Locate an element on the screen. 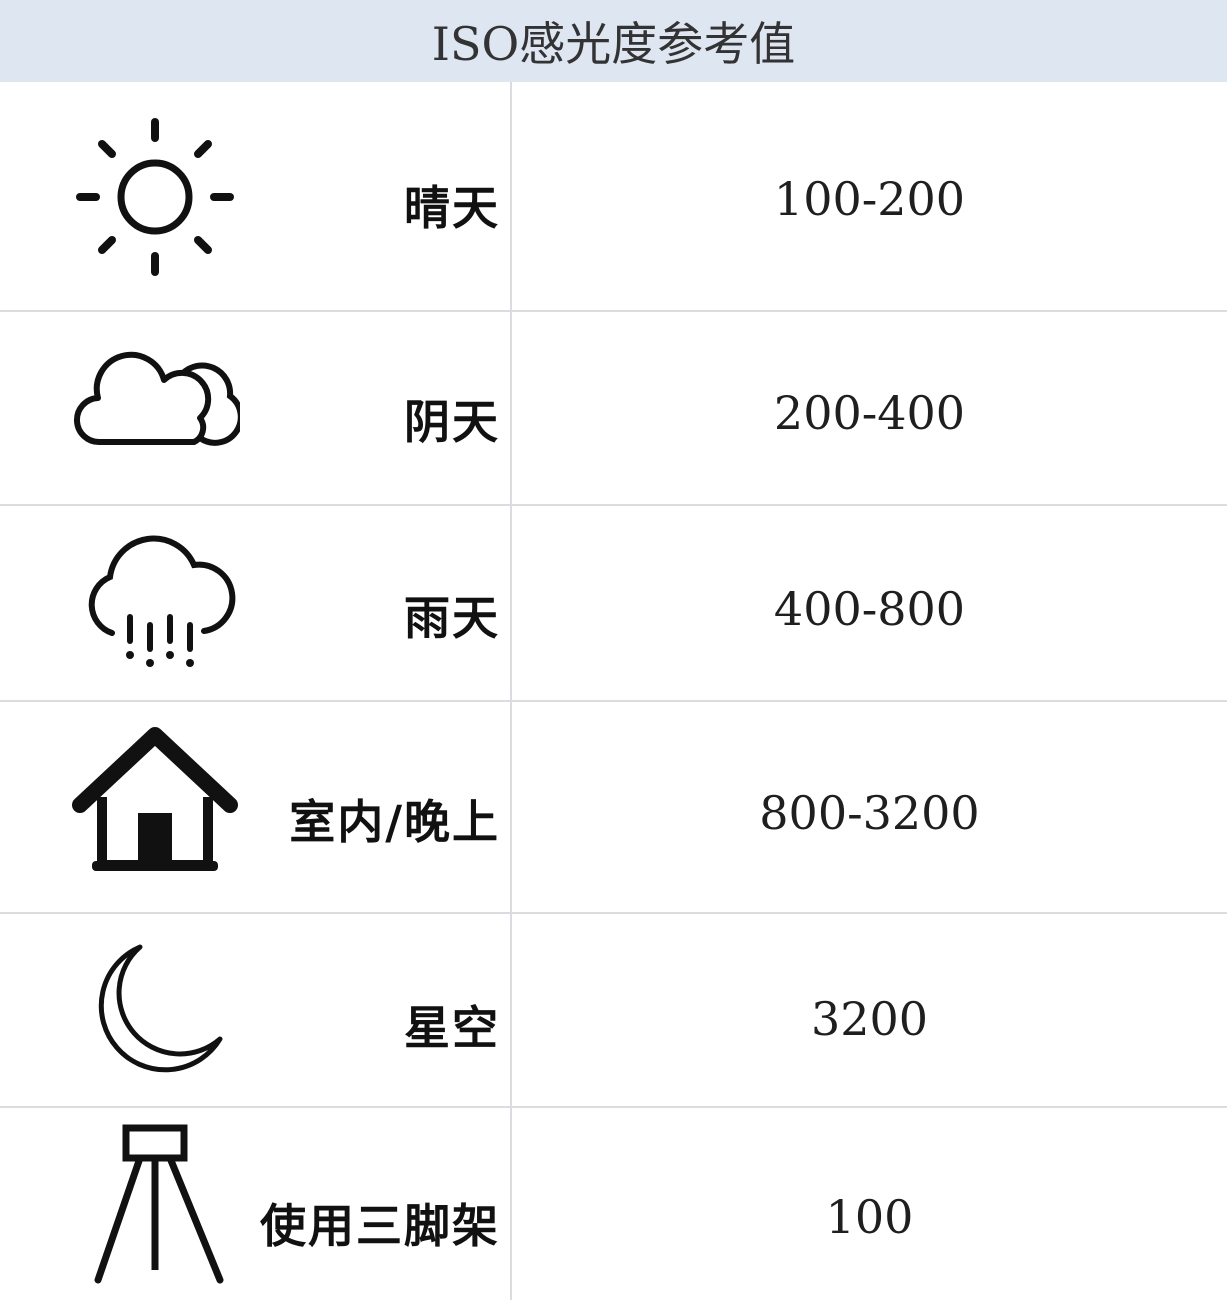 The image size is (1227, 1300). rain-cloud-icon is located at coordinates (155, 601).